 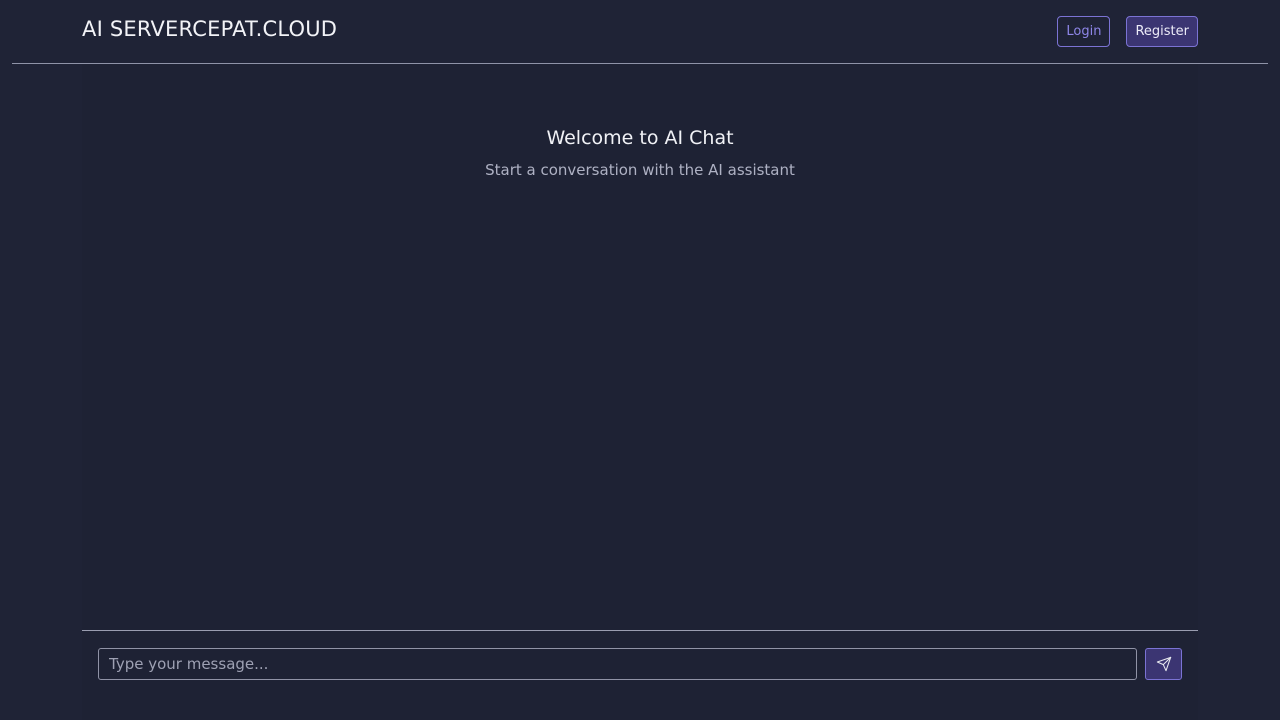 I want to click on send-button, so click(x=1163, y=664).